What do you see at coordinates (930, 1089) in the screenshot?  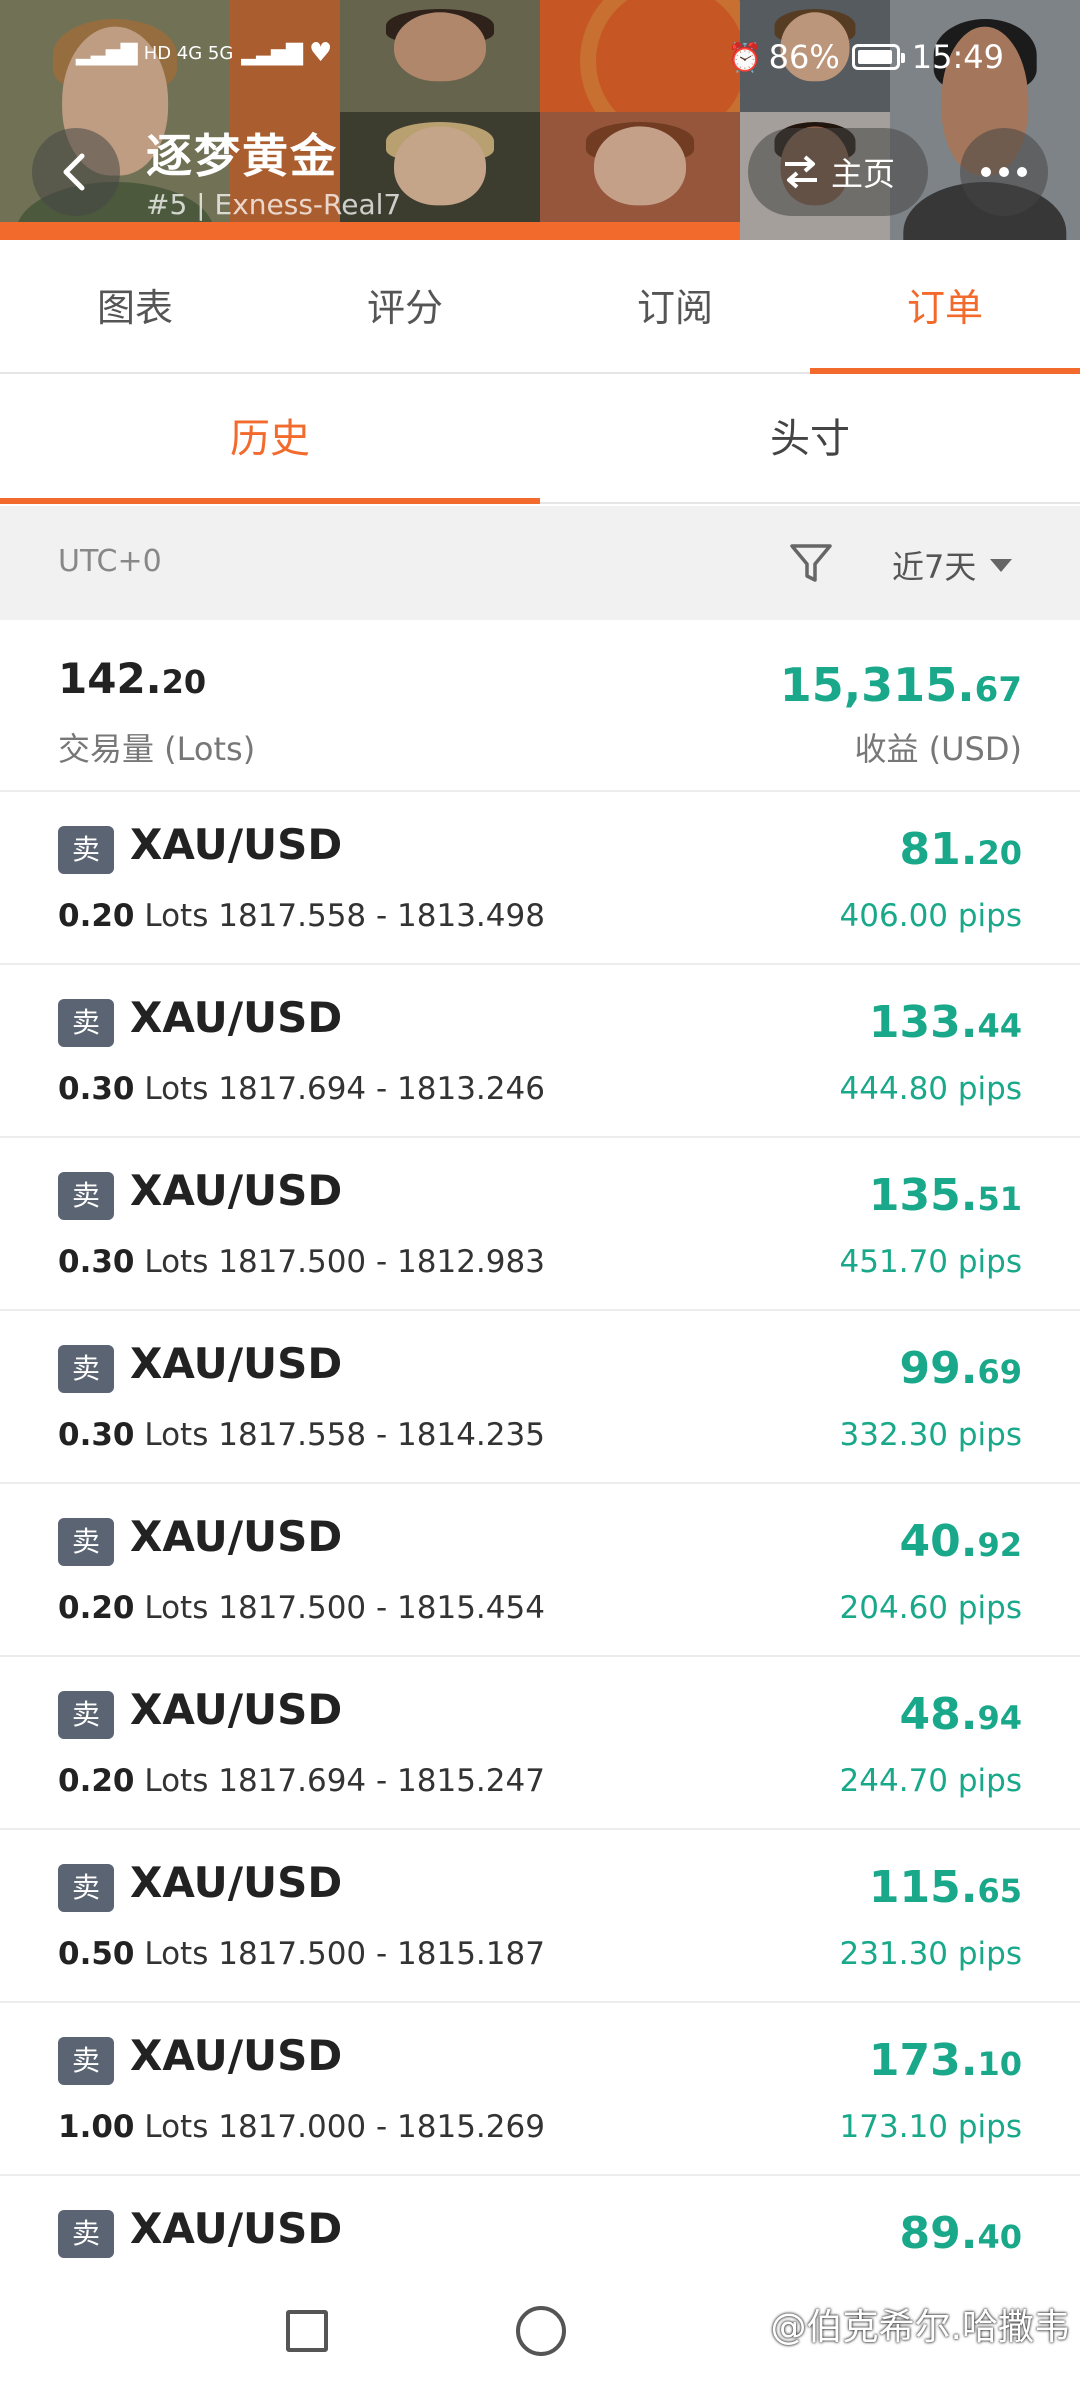 I see `order-pips: 444.80 pips` at bounding box center [930, 1089].